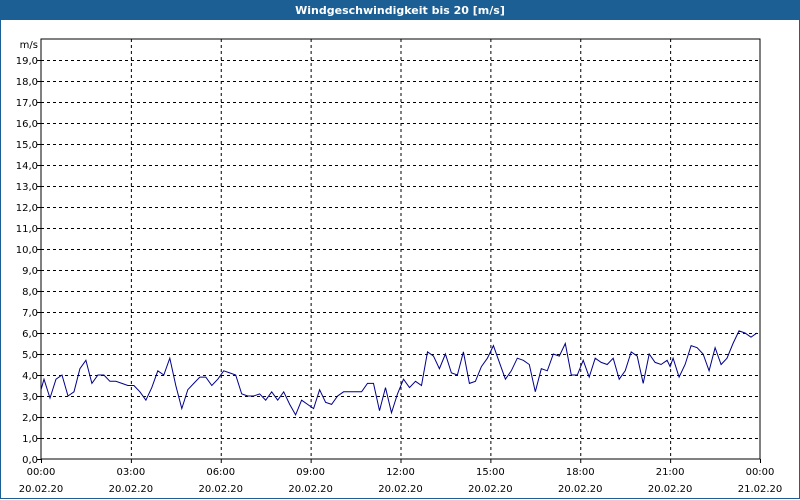 The width and height of the screenshot is (800, 500). What do you see at coordinates (310, 472) in the screenshot?
I see `x-tick-time-label: 09:00` at bounding box center [310, 472].